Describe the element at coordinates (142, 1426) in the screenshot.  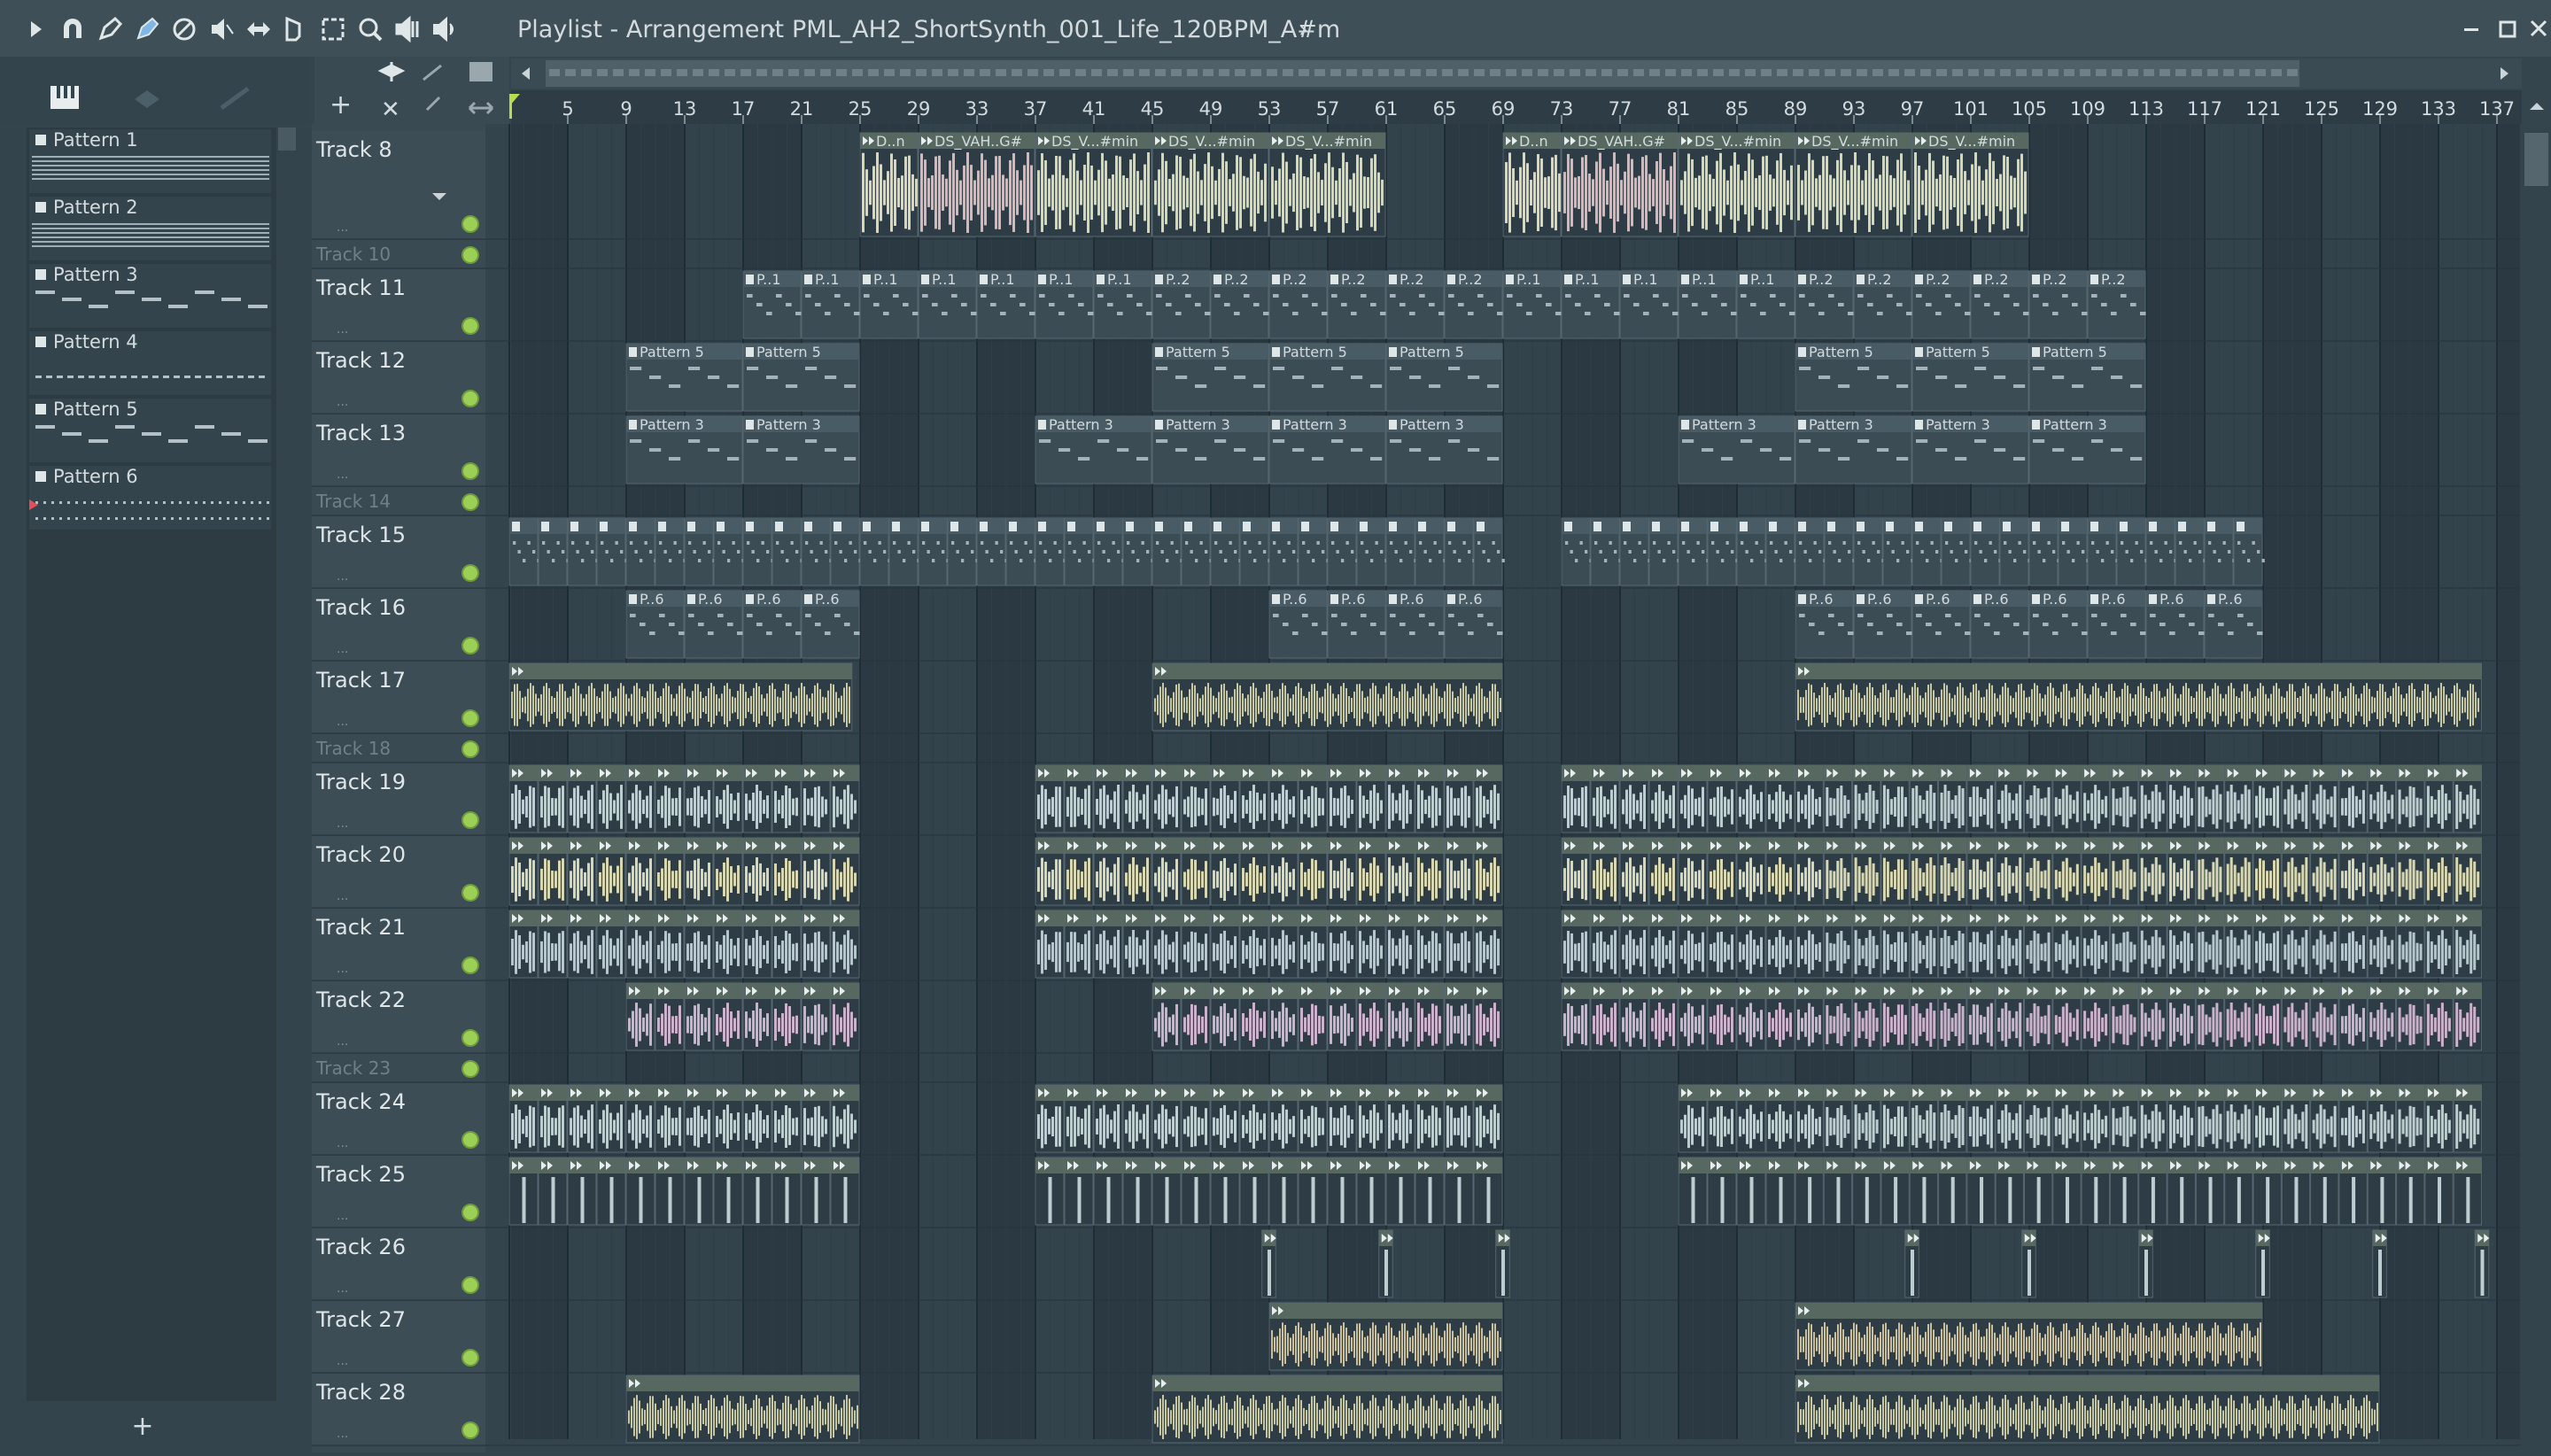
I see `picker-add-button: +` at that location.